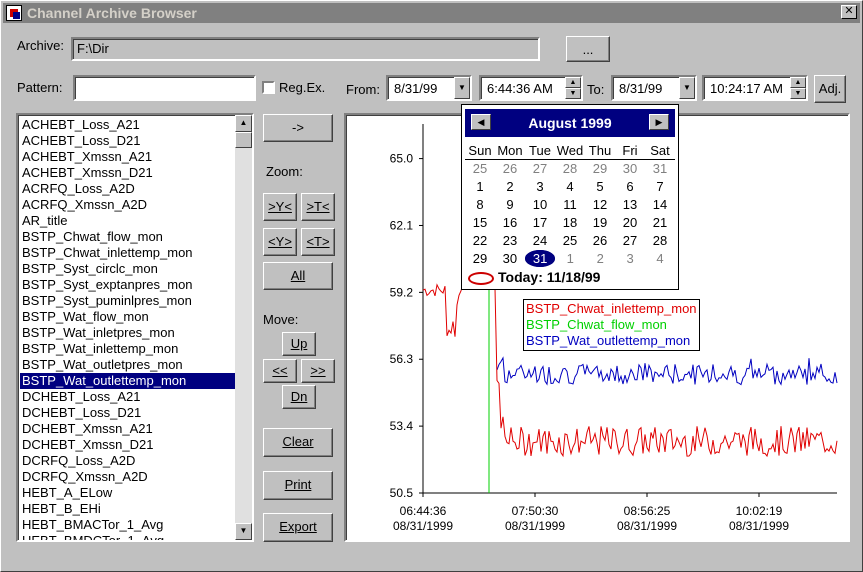 The height and width of the screenshot is (572, 863). Describe the element at coordinates (128, 333) in the screenshot. I see `channel-list-item: BSTP_Wat_inletpres_mon` at that location.